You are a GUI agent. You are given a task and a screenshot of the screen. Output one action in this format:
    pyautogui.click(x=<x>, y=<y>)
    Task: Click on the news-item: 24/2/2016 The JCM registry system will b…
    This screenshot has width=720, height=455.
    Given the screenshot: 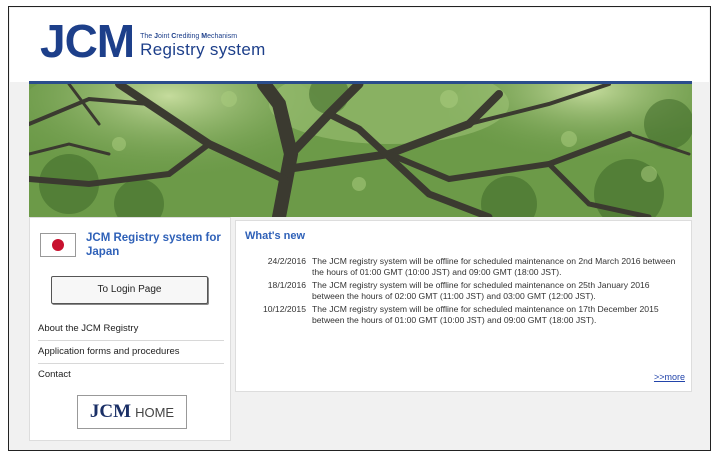 What is the action you would take?
    pyautogui.click(x=466, y=266)
    